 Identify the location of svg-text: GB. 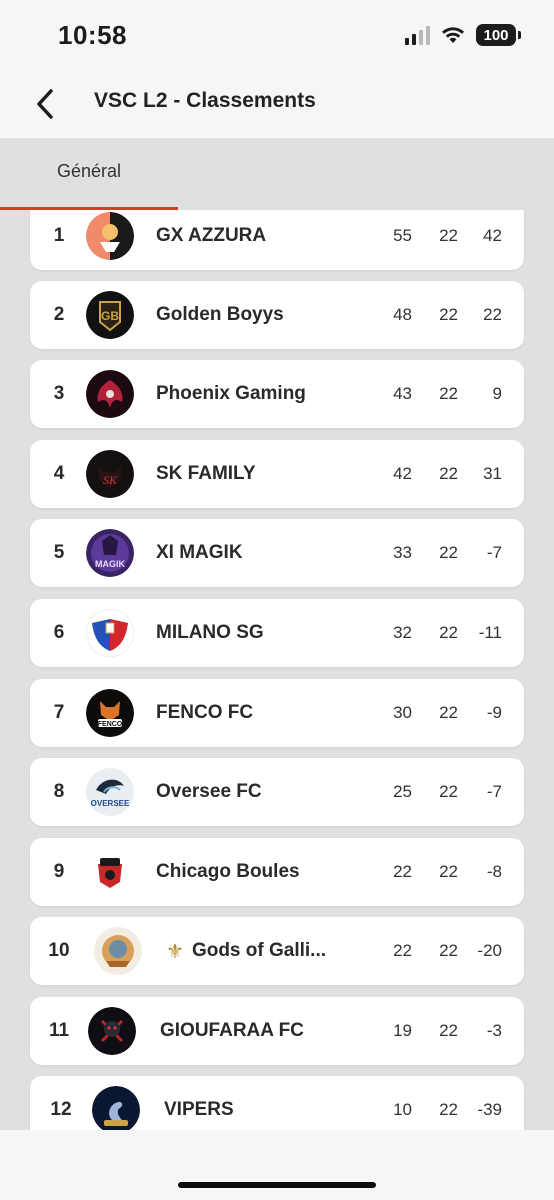
(110, 316).